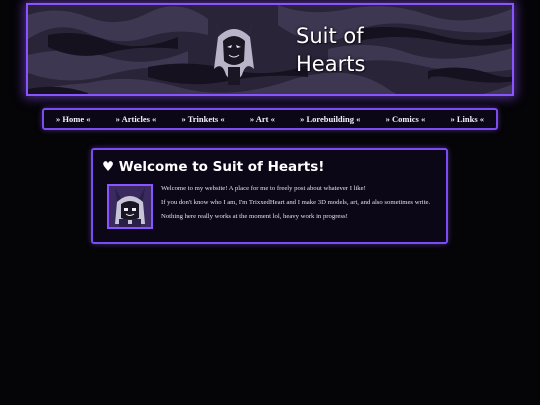  I want to click on nav-links-link: » Links «, so click(467, 119).